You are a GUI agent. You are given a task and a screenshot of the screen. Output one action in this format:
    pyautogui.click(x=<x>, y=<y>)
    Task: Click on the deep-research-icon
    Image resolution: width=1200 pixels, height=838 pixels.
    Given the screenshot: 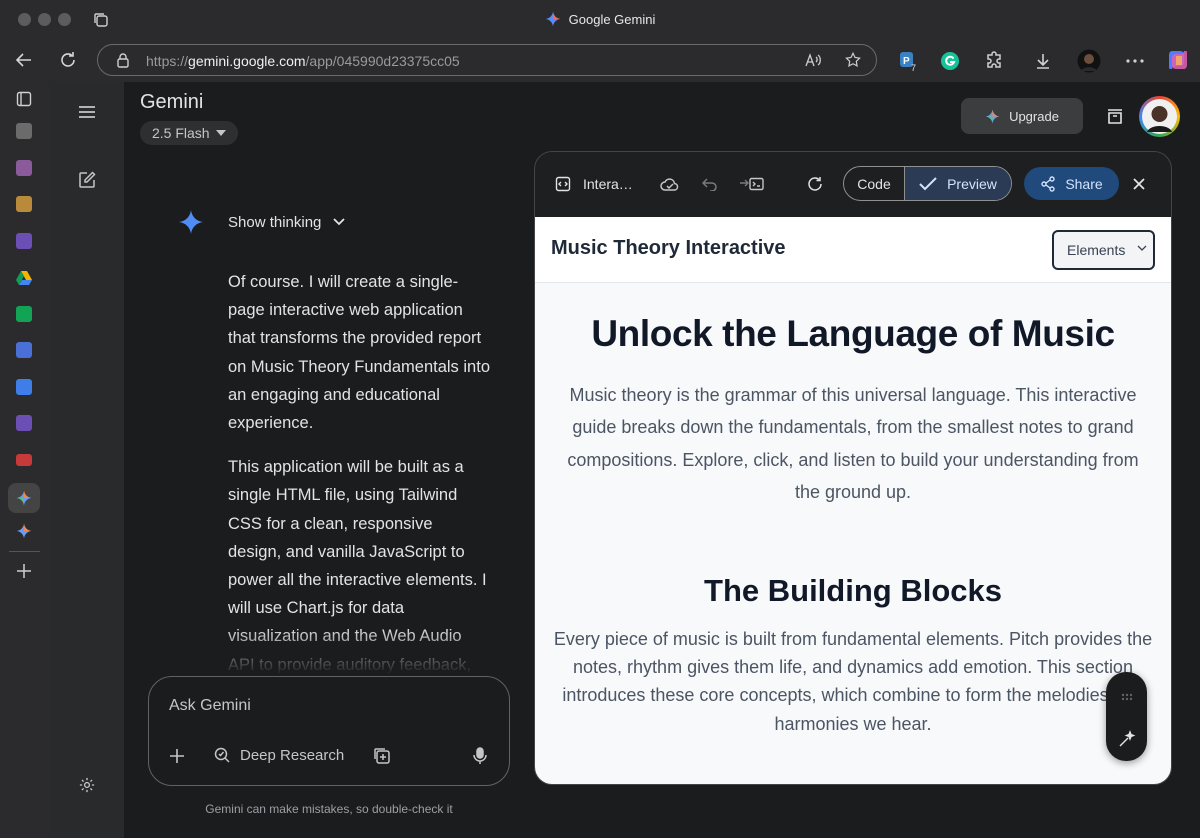 What is the action you would take?
    pyautogui.click(x=222, y=755)
    